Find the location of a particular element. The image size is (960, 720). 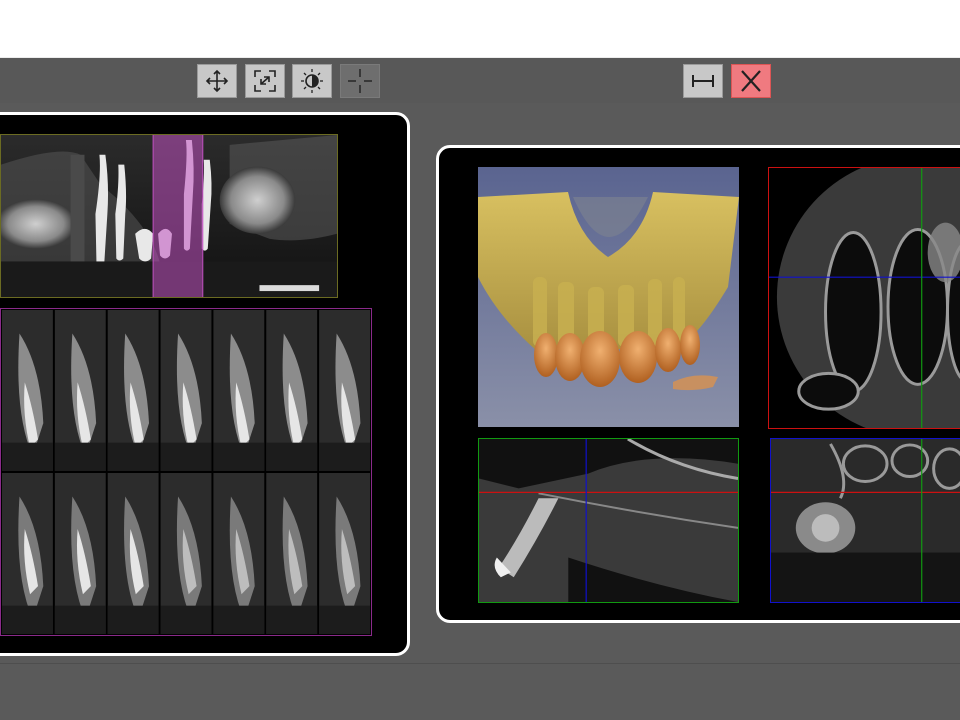

axial-view is located at coordinates (864, 298).